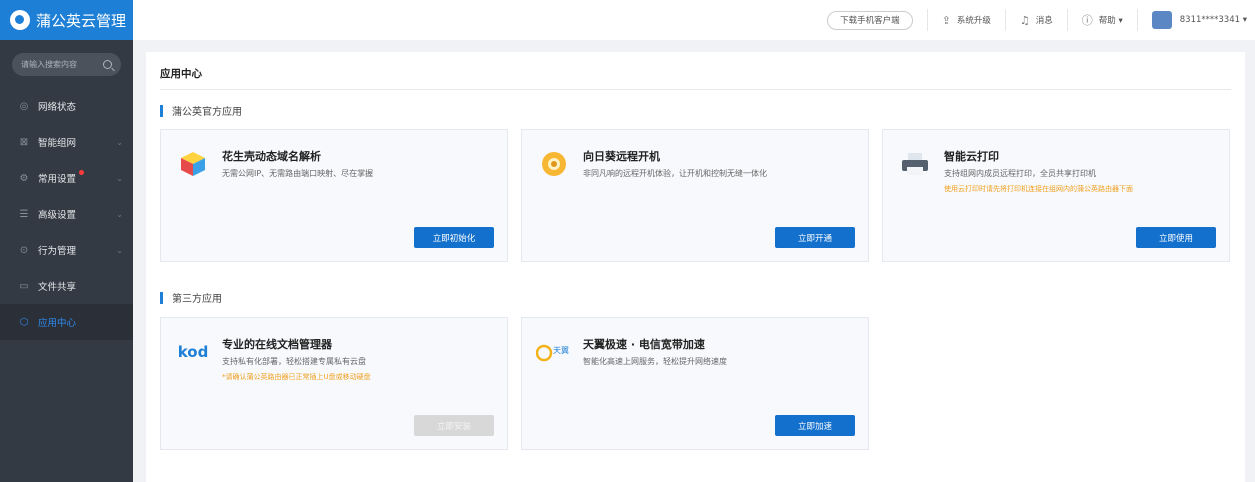 The height and width of the screenshot is (482, 1255). I want to click on printer-icon, so click(915, 164).